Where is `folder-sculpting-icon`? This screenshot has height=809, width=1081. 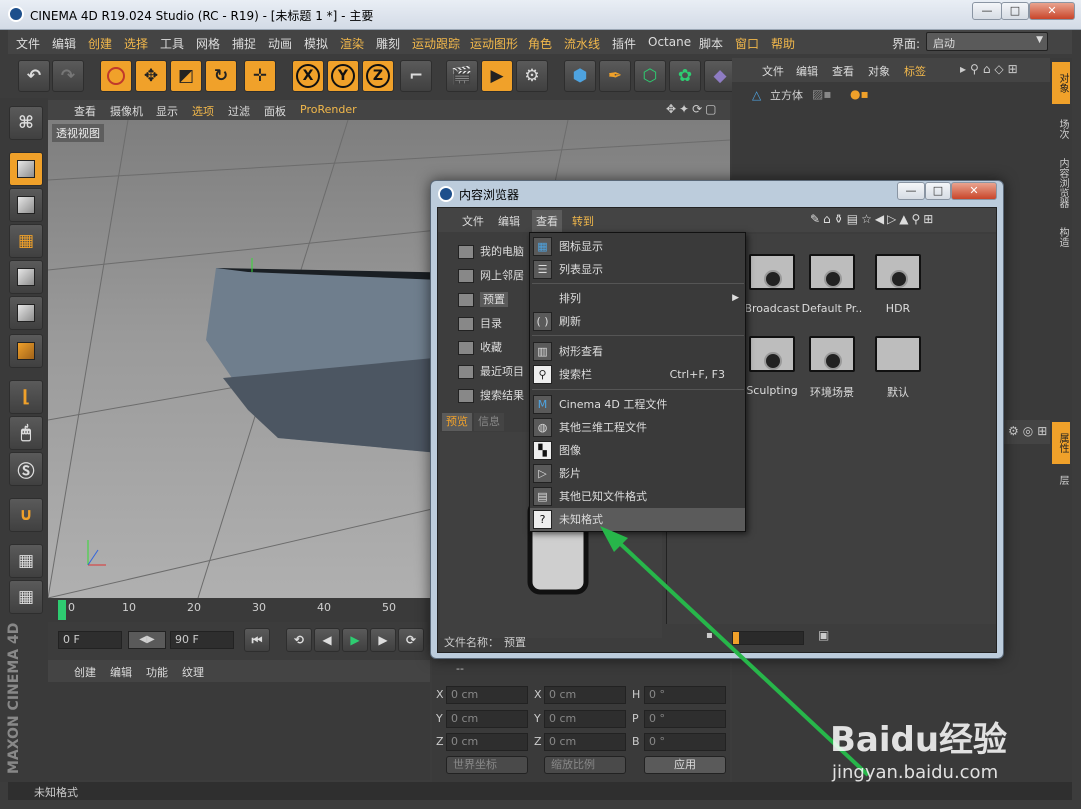
folder-sculpting-icon is located at coordinates (772, 354).